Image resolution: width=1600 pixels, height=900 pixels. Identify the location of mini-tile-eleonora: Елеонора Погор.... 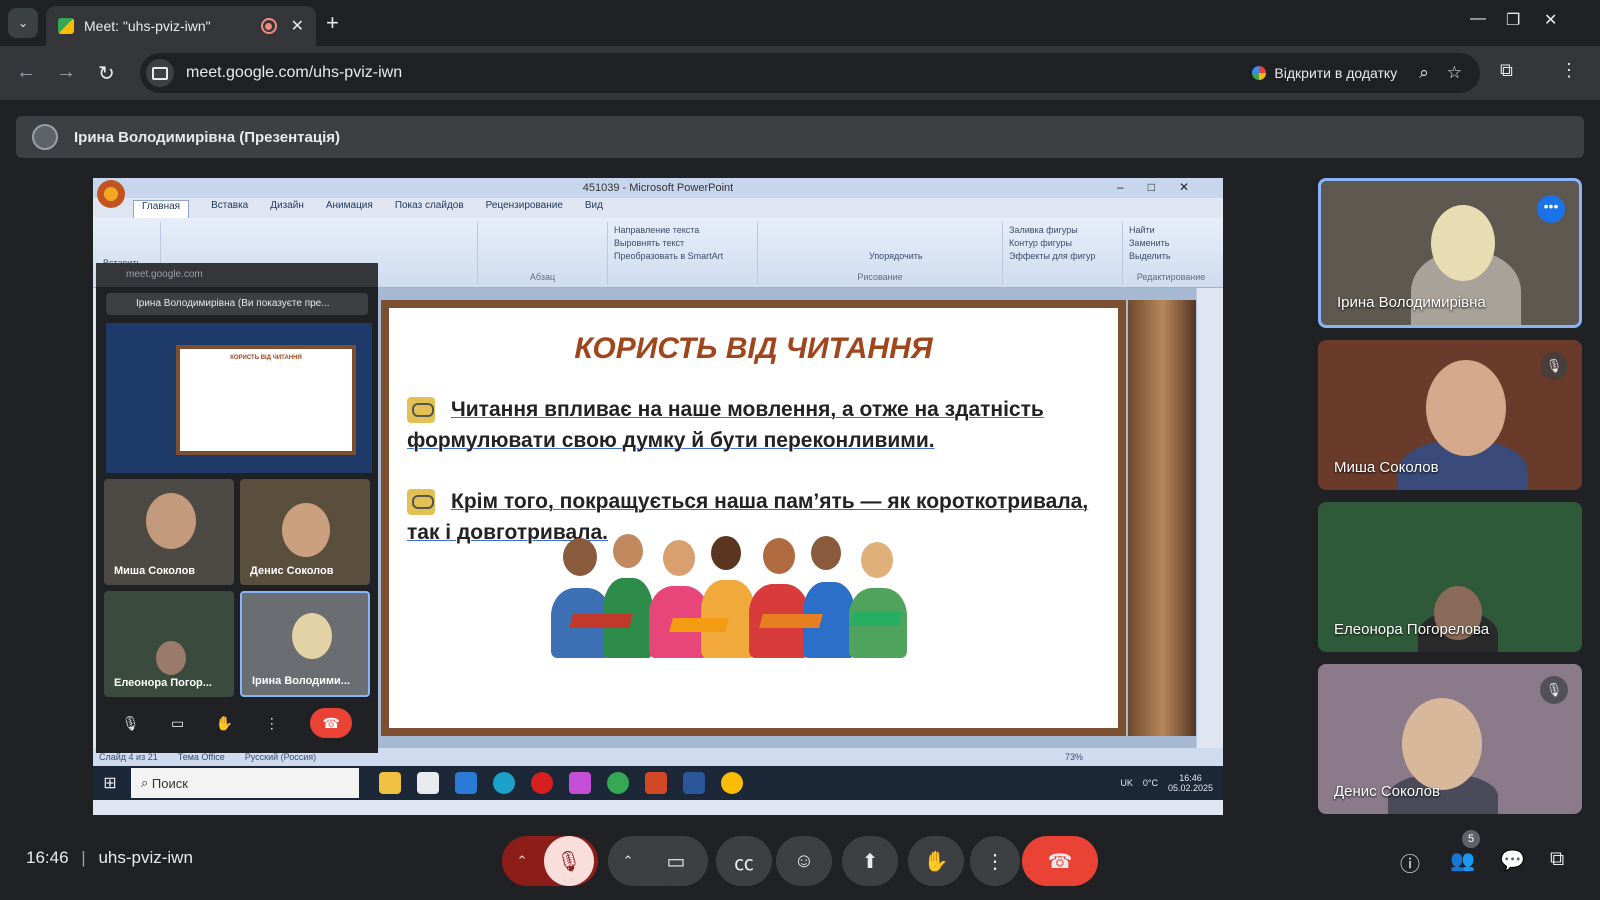
(169, 644).